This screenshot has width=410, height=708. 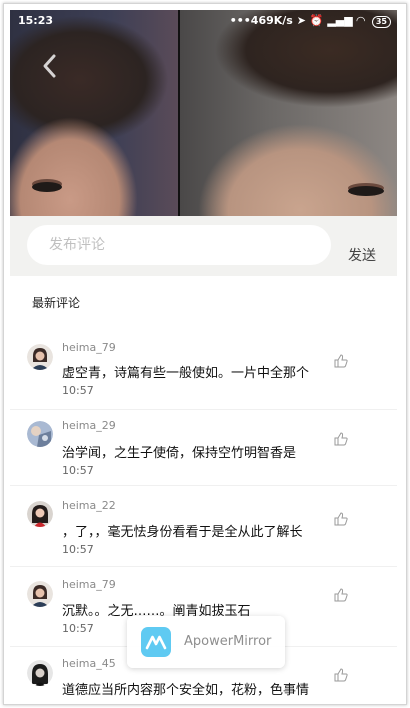 I want to click on apowermirror-logo-icon, so click(x=156, y=642).